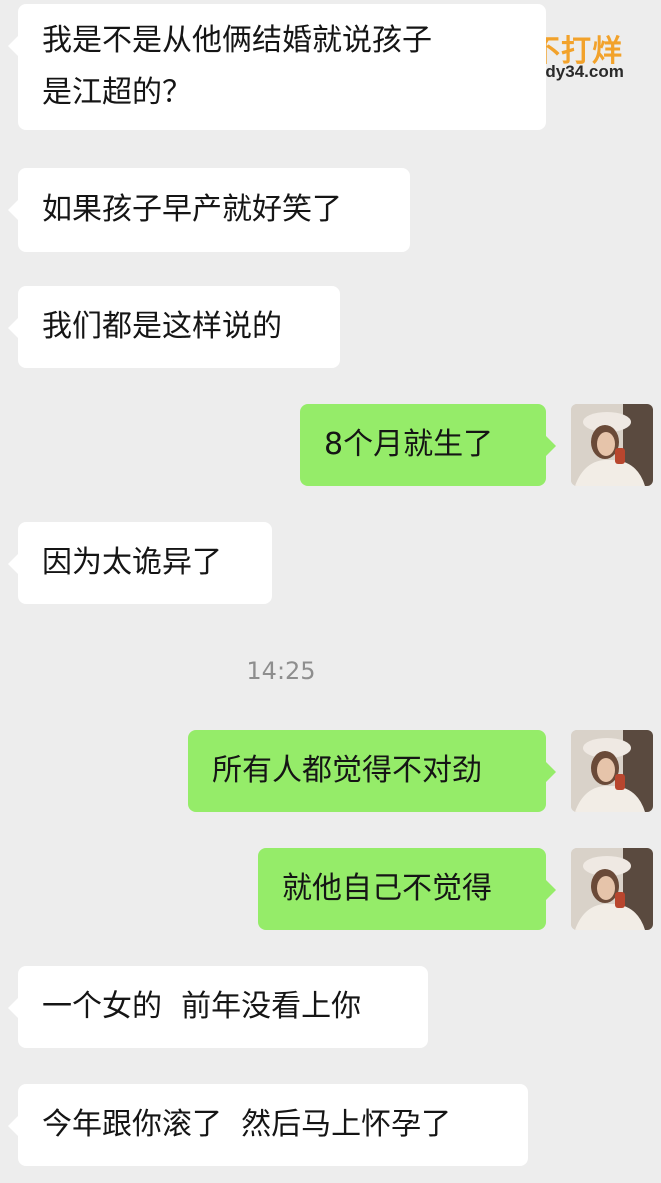 This screenshot has height=1183, width=661. Describe the element at coordinates (202, 1006) in the screenshot. I see `message-text: 一个女的 前年没看上你` at that location.